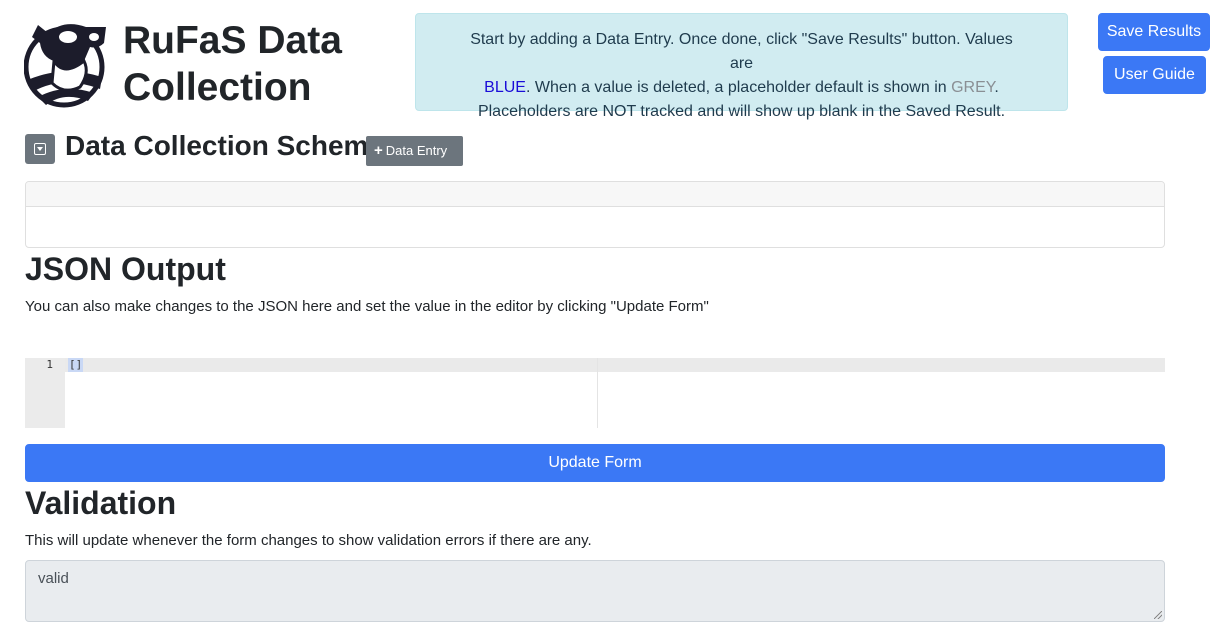  I want to click on plus-icon: +, so click(378, 150).